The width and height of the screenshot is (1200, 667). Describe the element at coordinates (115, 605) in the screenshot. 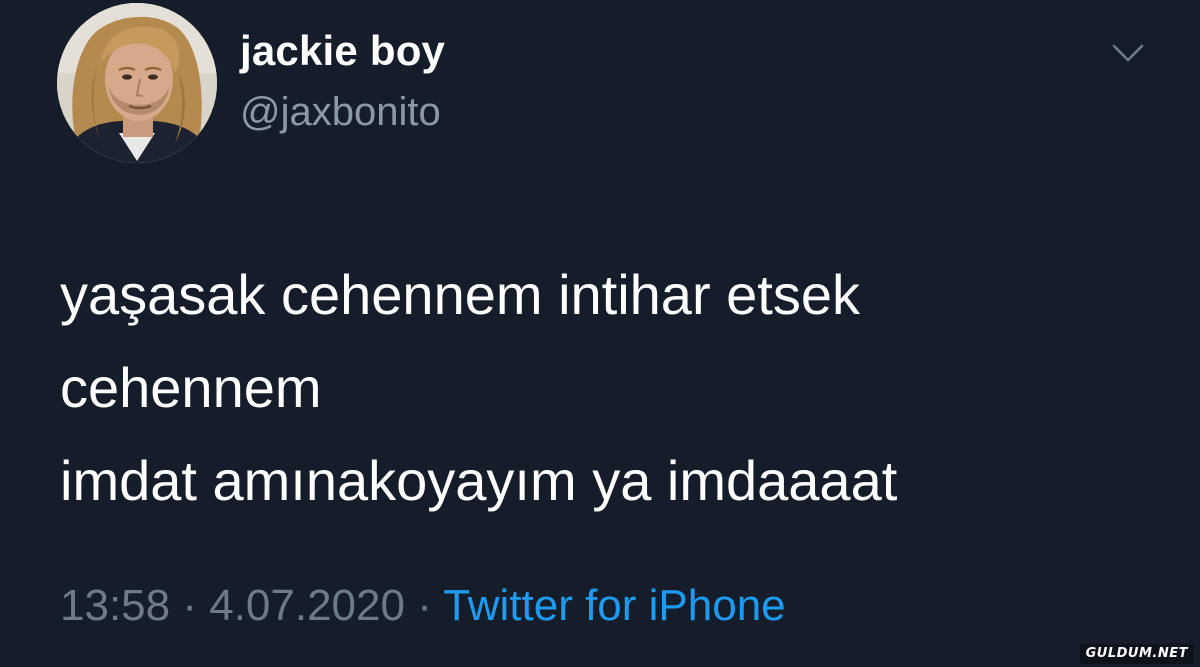

I see `tweet-time: 13:58` at that location.